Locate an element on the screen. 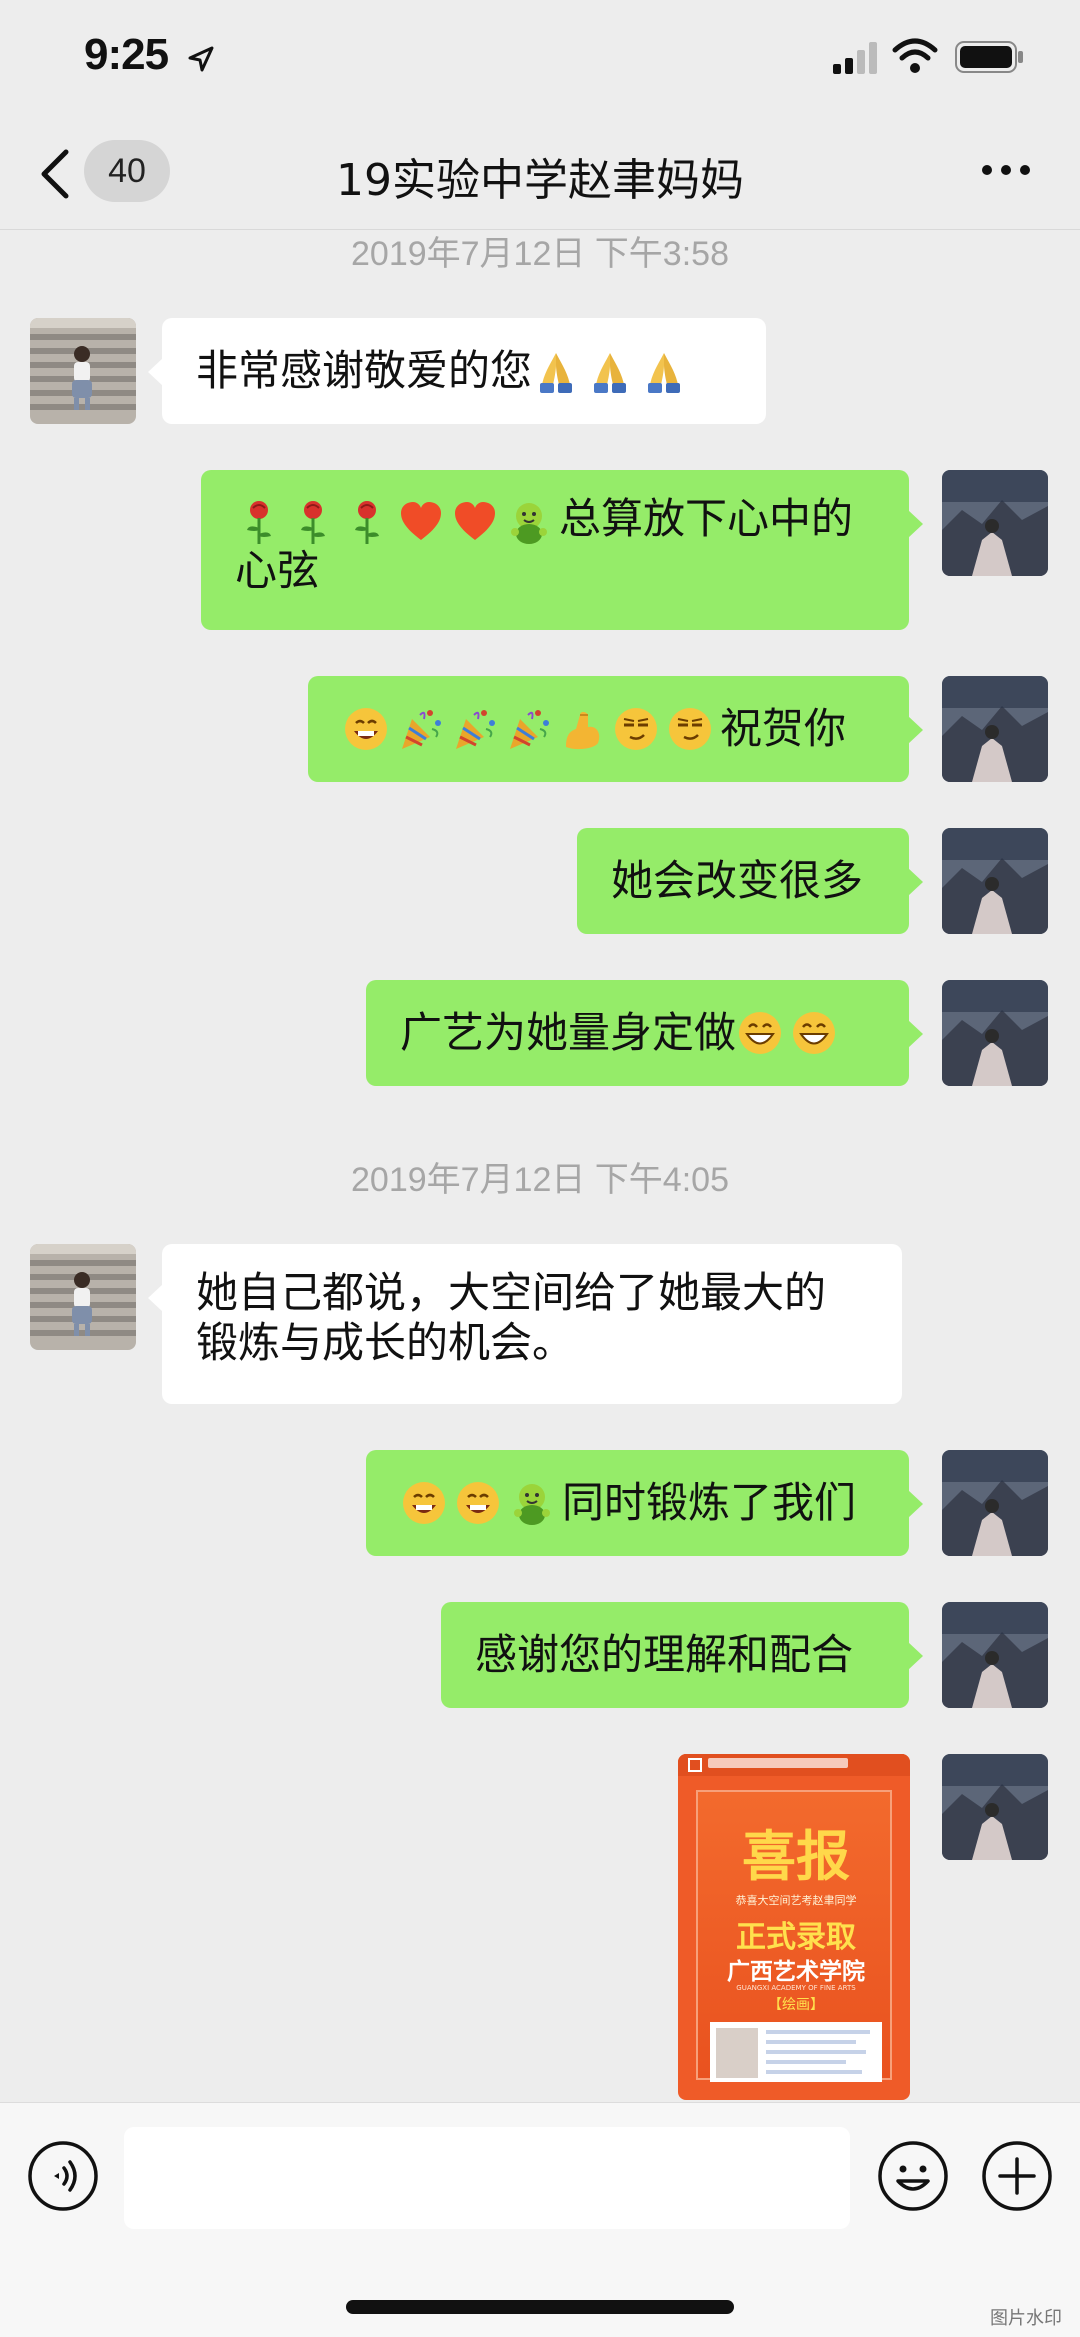 This screenshot has width=1080, height=2337. message-input is located at coordinates (487, 2178).